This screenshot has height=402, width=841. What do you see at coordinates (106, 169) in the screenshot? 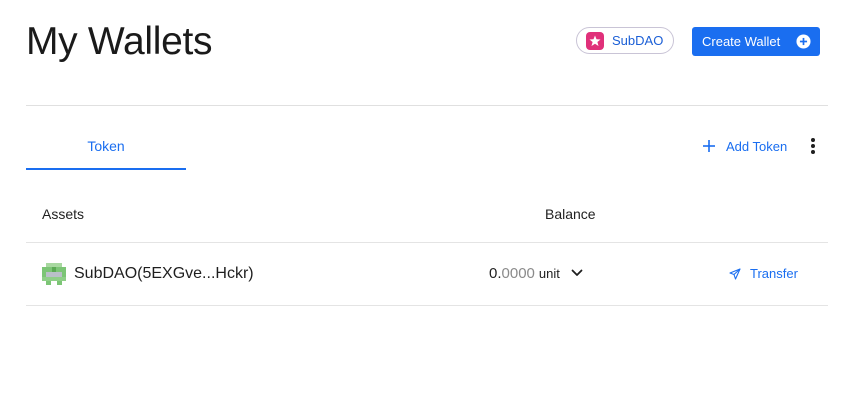
I see `tab-active-indicator` at bounding box center [106, 169].